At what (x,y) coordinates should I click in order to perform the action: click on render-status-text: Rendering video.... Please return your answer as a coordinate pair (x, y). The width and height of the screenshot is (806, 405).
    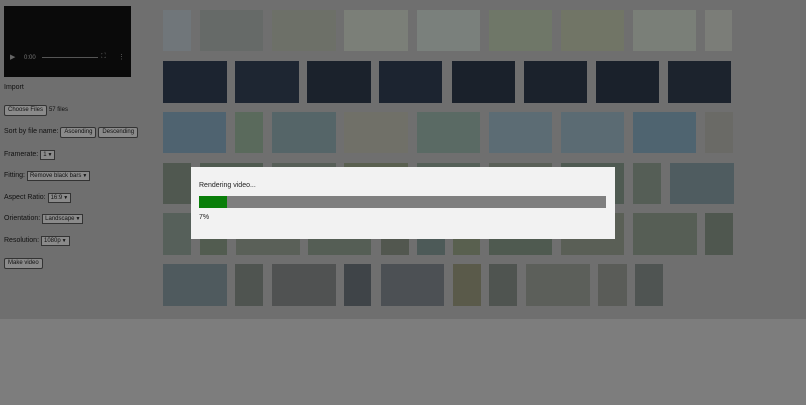
    Looking at the image, I should click on (227, 185).